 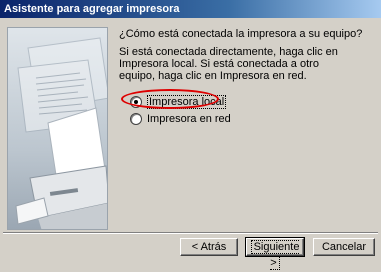 I want to click on network-printer-radio, so click(x=136, y=119).